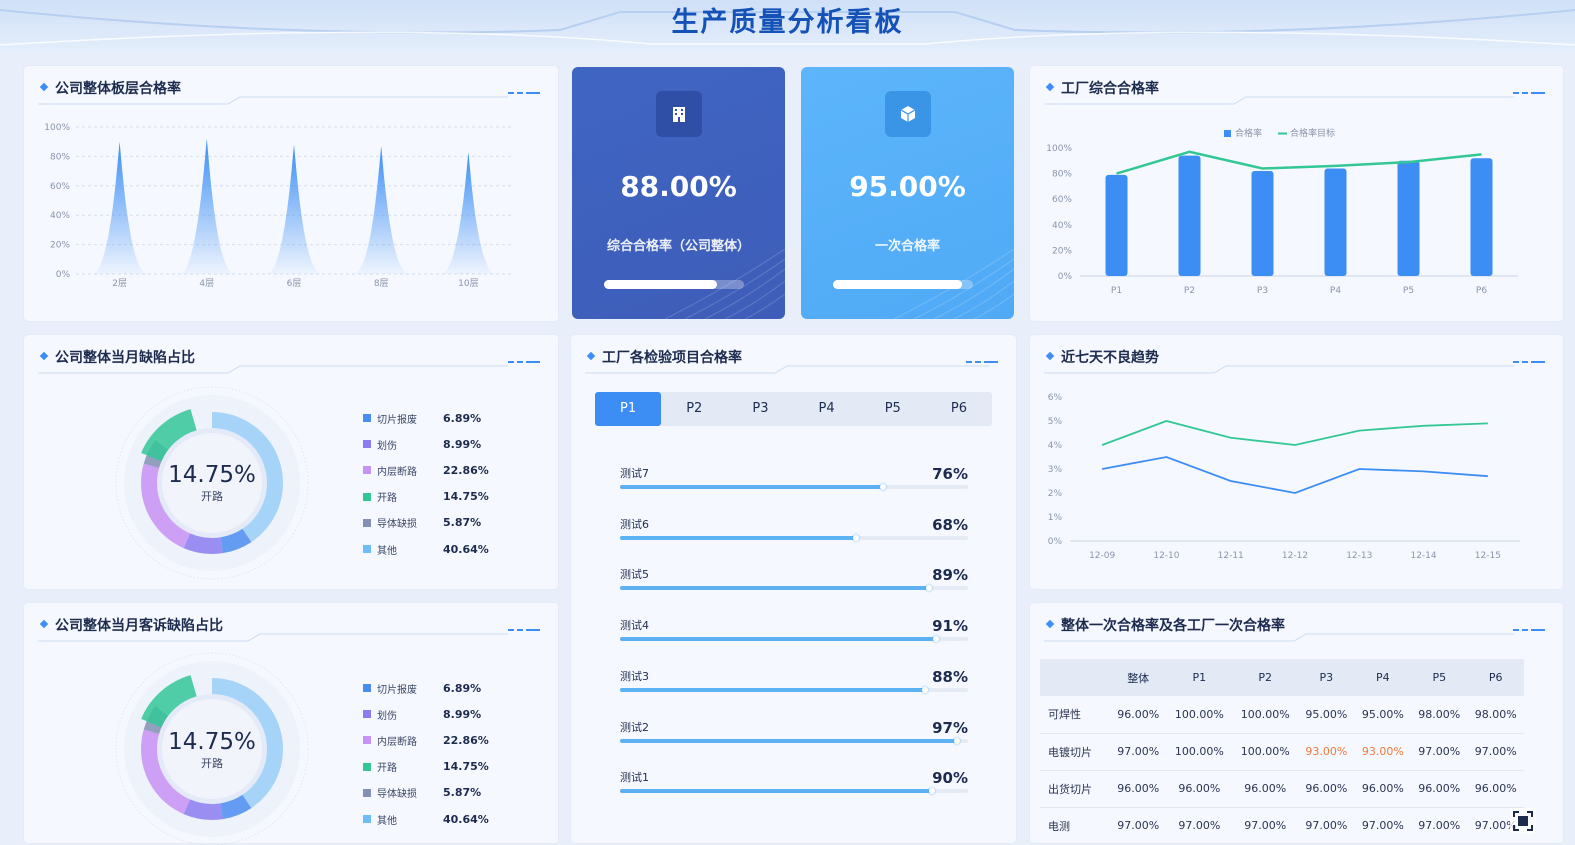 The width and height of the screenshot is (1575, 845). Describe the element at coordinates (1075, 752) in the screenshot. I see `table-row-header: 电镀切片` at that location.